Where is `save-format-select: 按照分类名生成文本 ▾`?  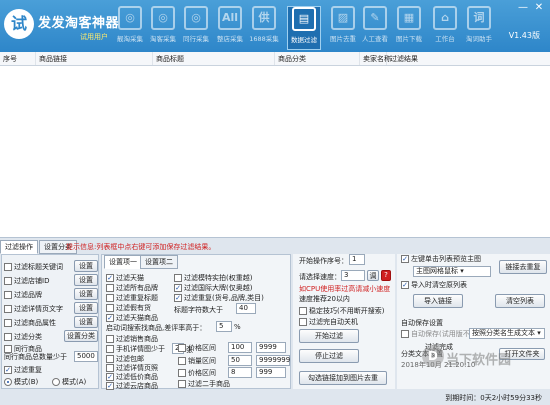
save-format-select: 按照分类名生成文本 ▾ is located at coordinates (507, 333).